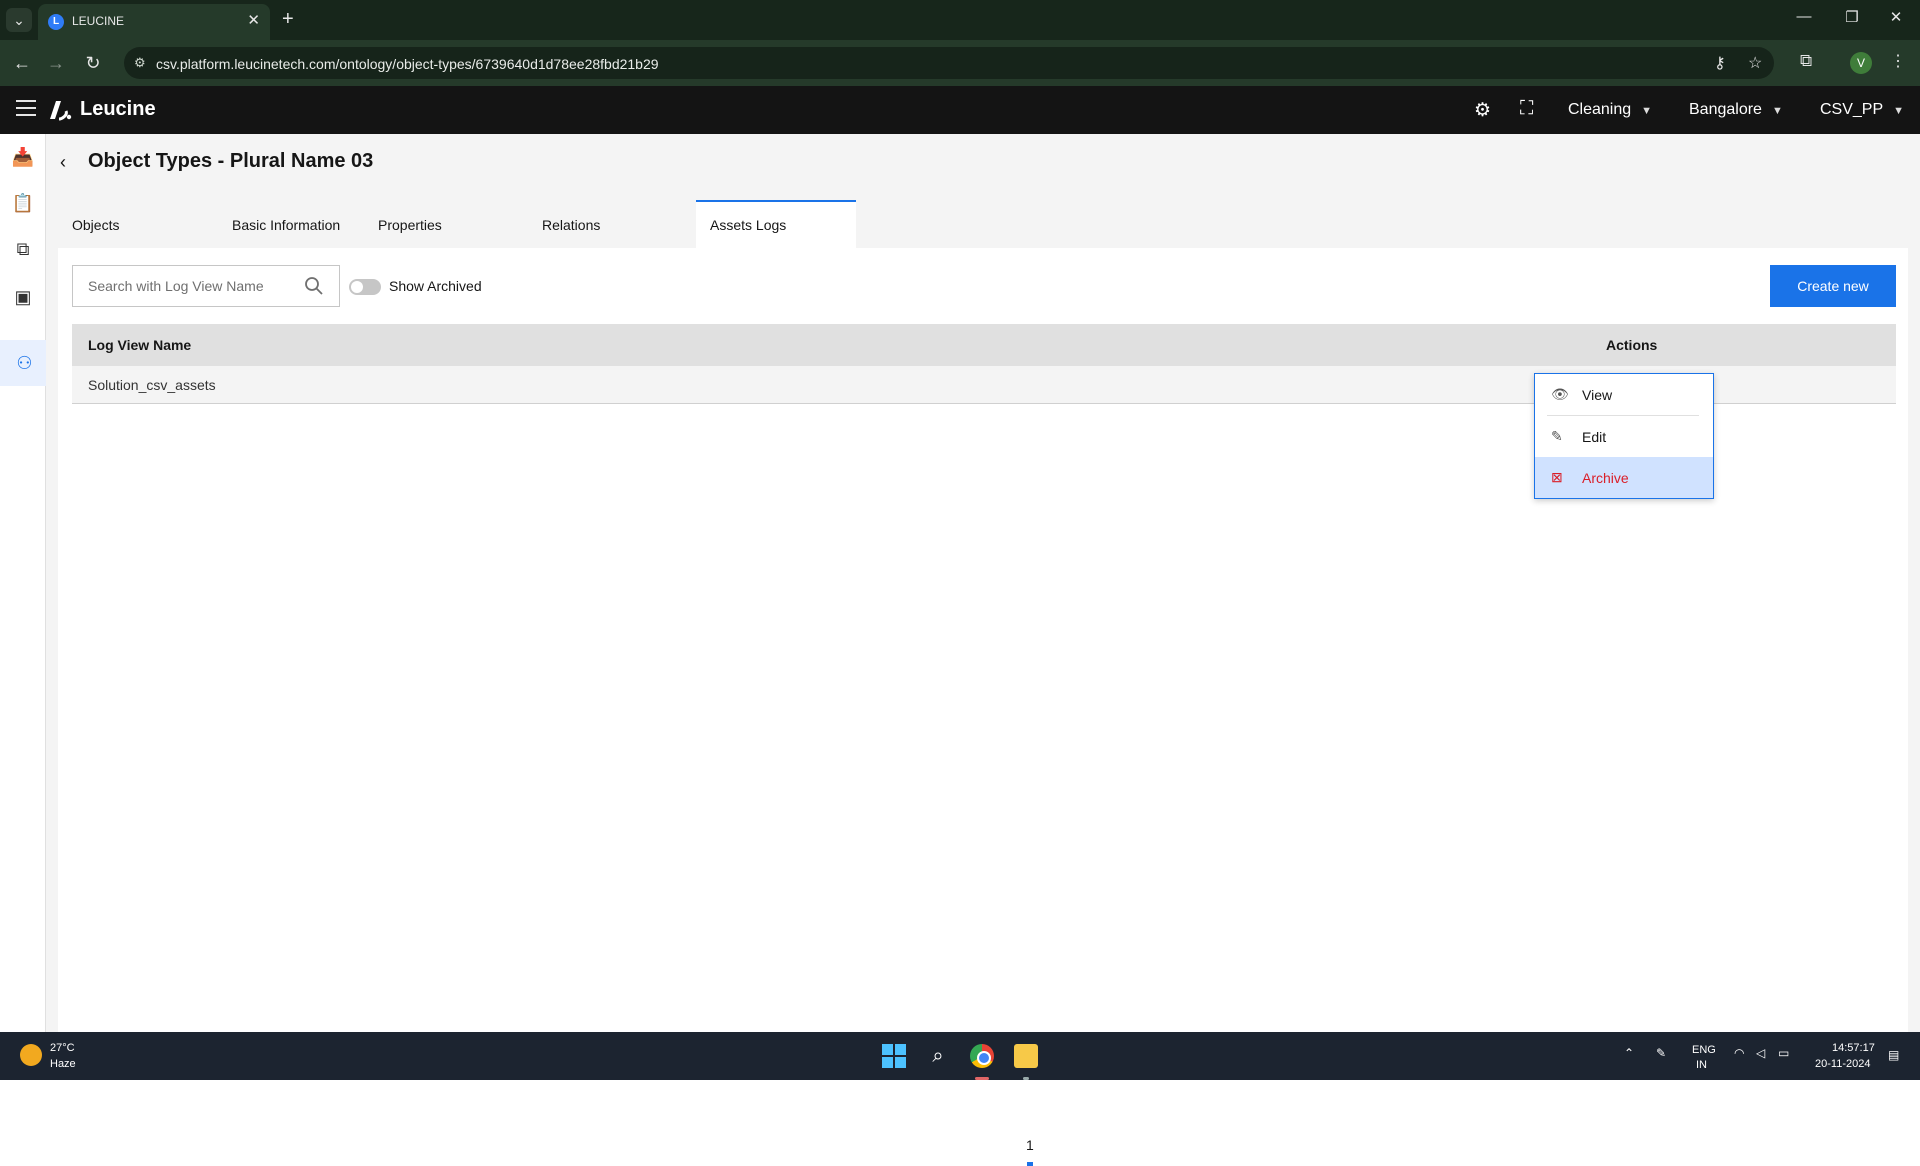 The image size is (1920, 1166). What do you see at coordinates (1557, 436) in the screenshot?
I see `pencil-icon: ✎` at bounding box center [1557, 436].